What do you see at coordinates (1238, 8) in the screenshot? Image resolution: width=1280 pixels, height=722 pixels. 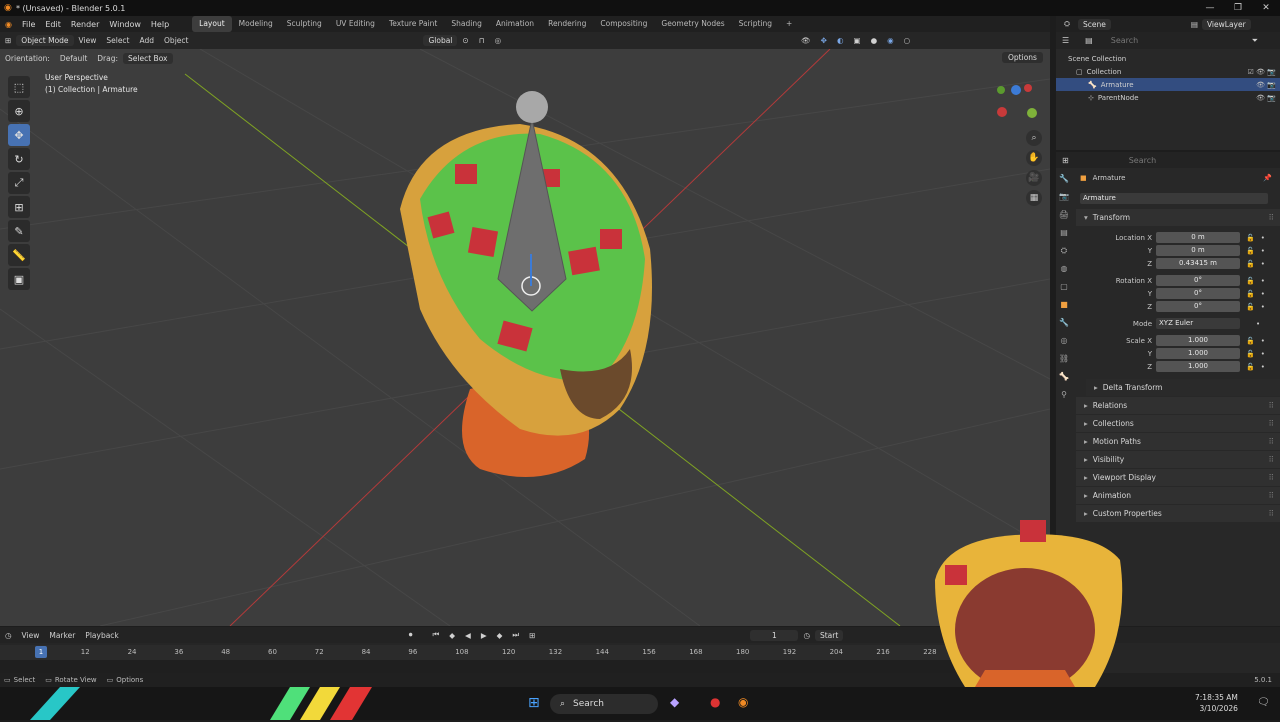 I see `maximize-icon: ❐` at bounding box center [1238, 8].